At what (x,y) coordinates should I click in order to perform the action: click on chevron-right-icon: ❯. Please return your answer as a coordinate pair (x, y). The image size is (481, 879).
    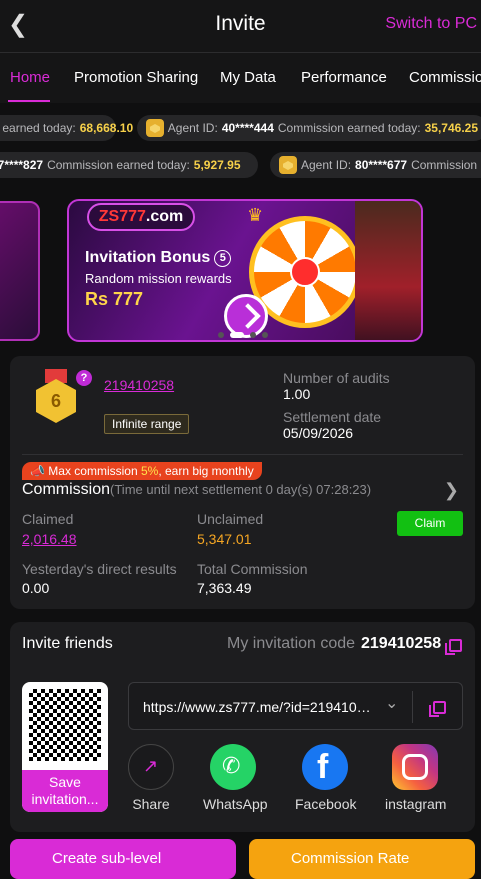
    Looking at the image, I should click on (451, 490).